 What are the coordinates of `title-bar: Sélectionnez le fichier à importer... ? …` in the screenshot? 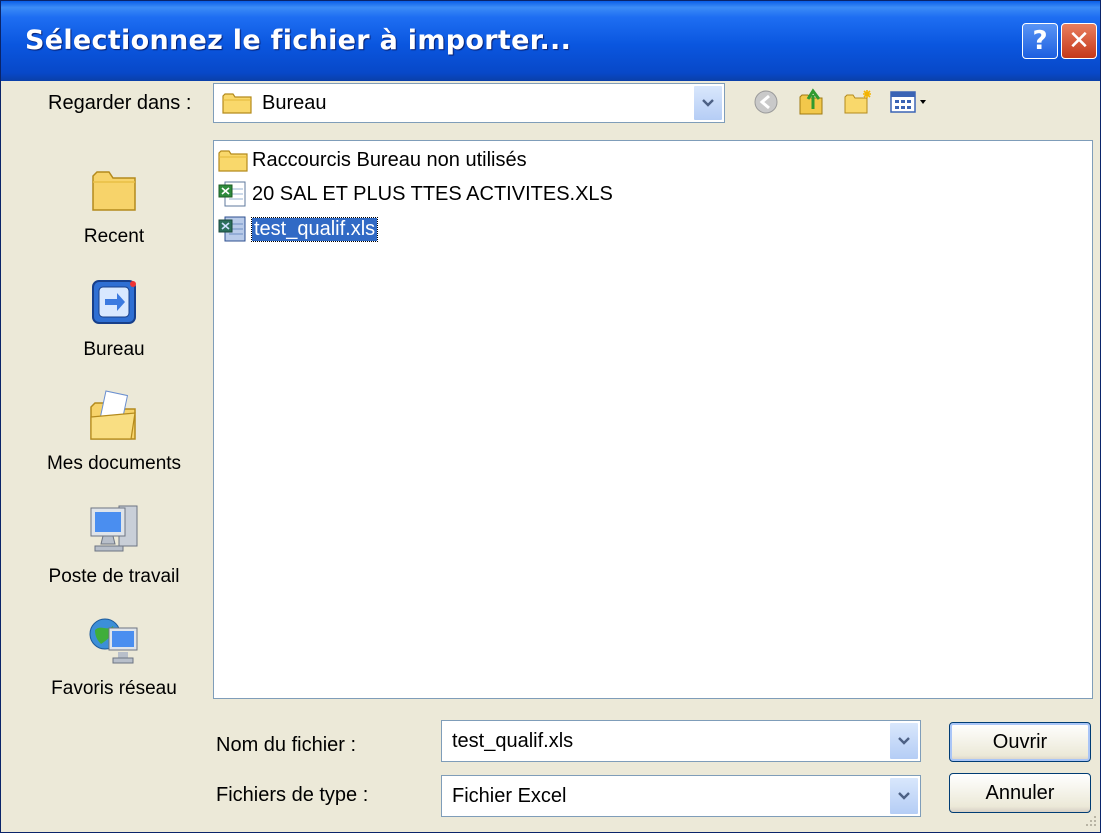 It's located at (550, 41).